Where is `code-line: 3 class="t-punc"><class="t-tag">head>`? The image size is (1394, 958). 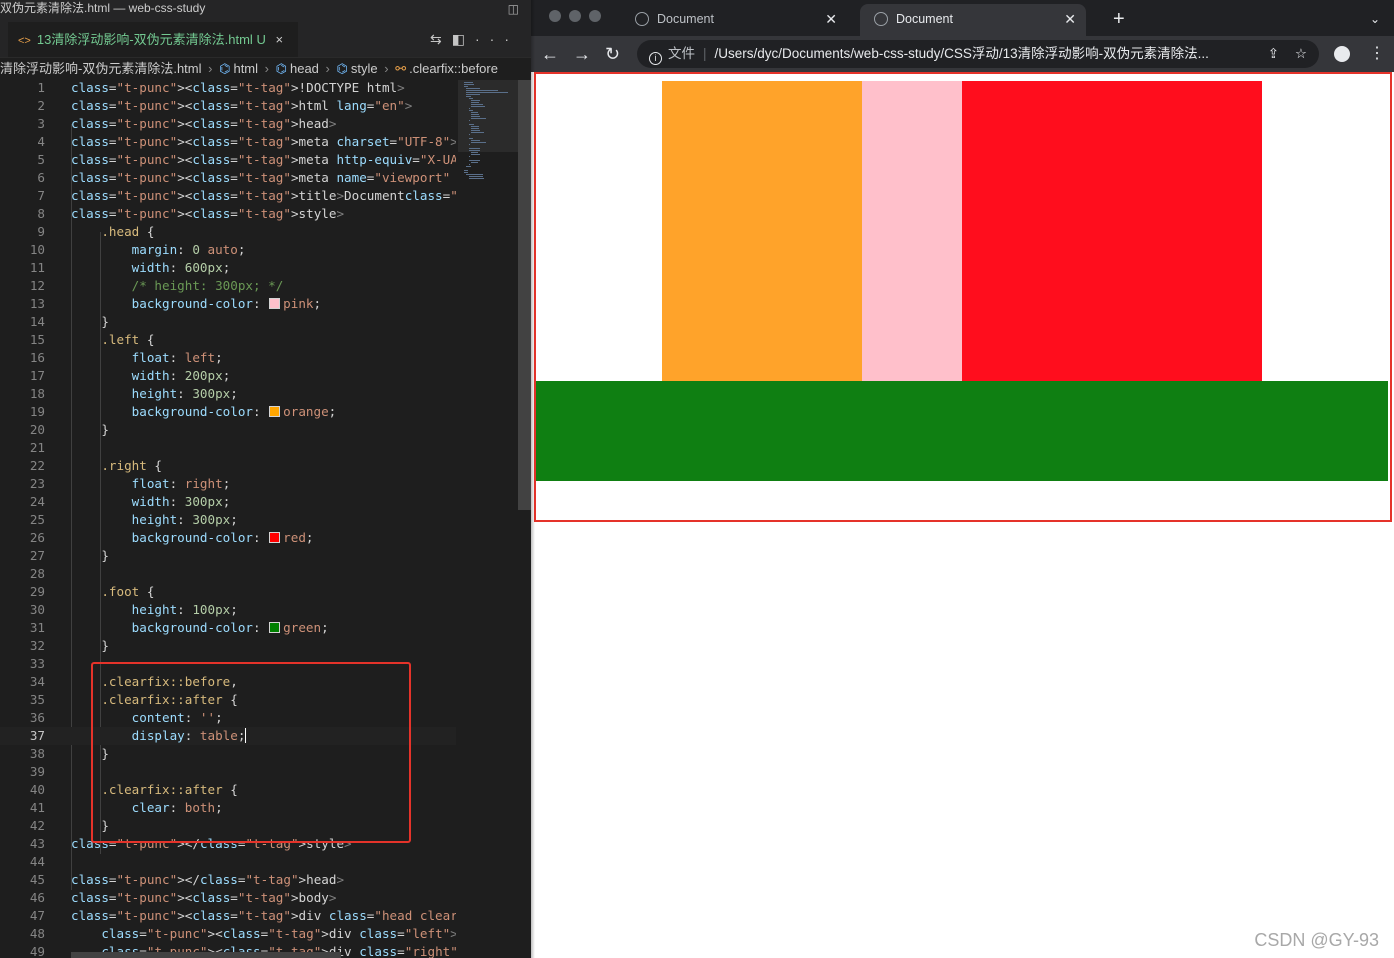
code-line: 3 class="t-punc"><class="t-tag">head> is located at coordinates (228, 124).